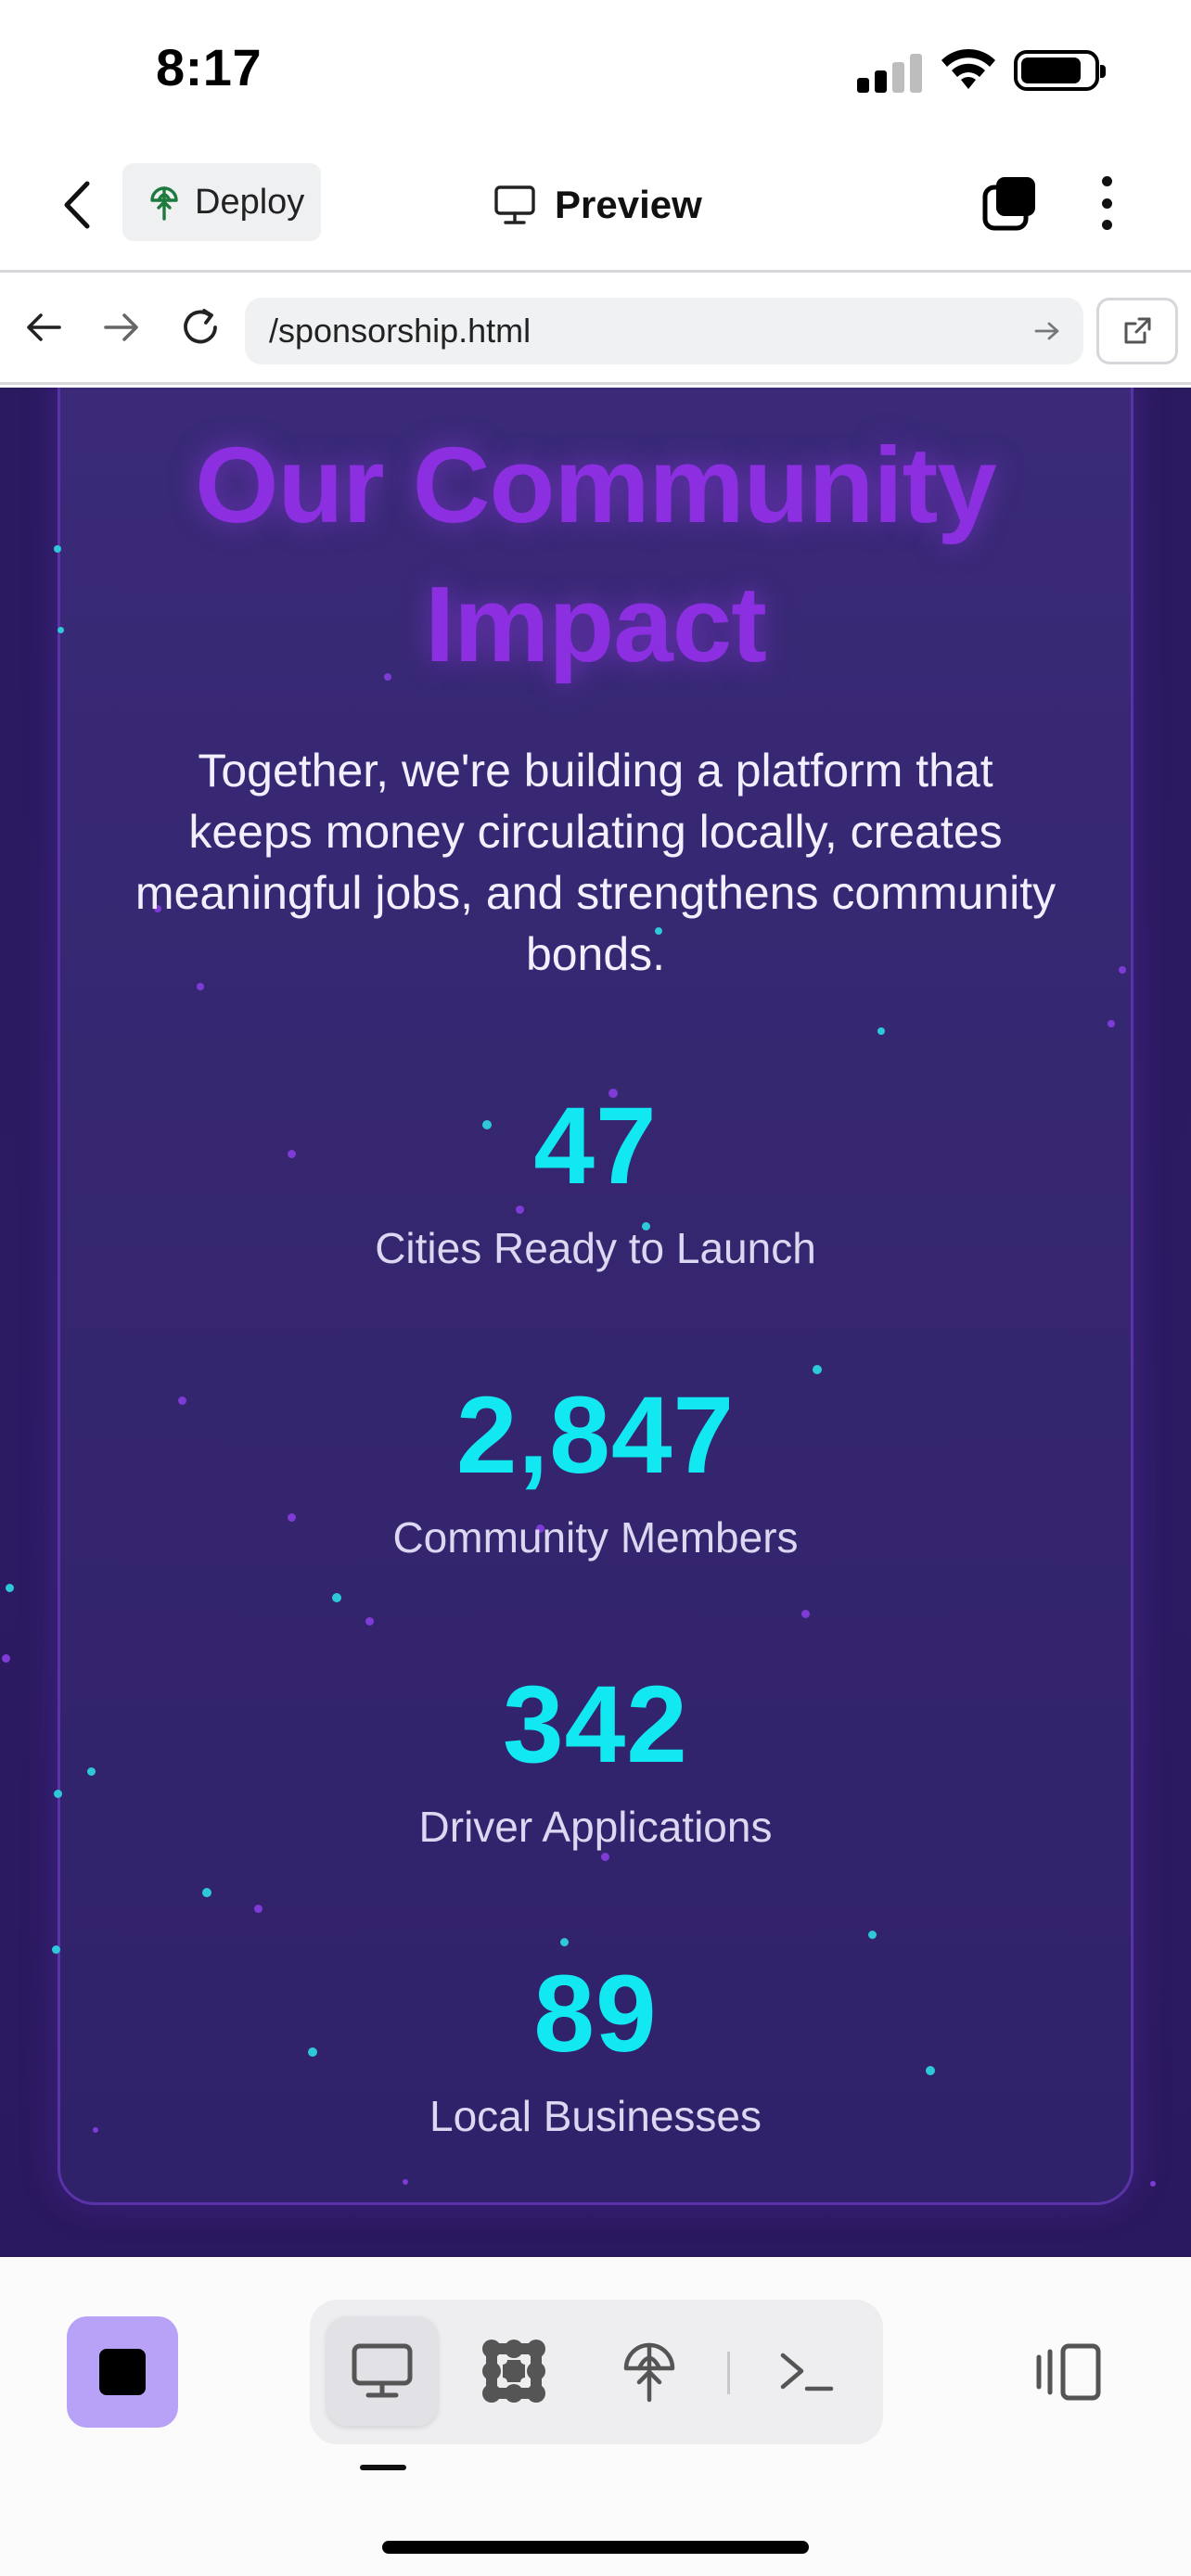 Image resolution: width=1191 pixels, height=2576 pixels. I want to click on app-header: Deploy Preview, so click(595, 206).